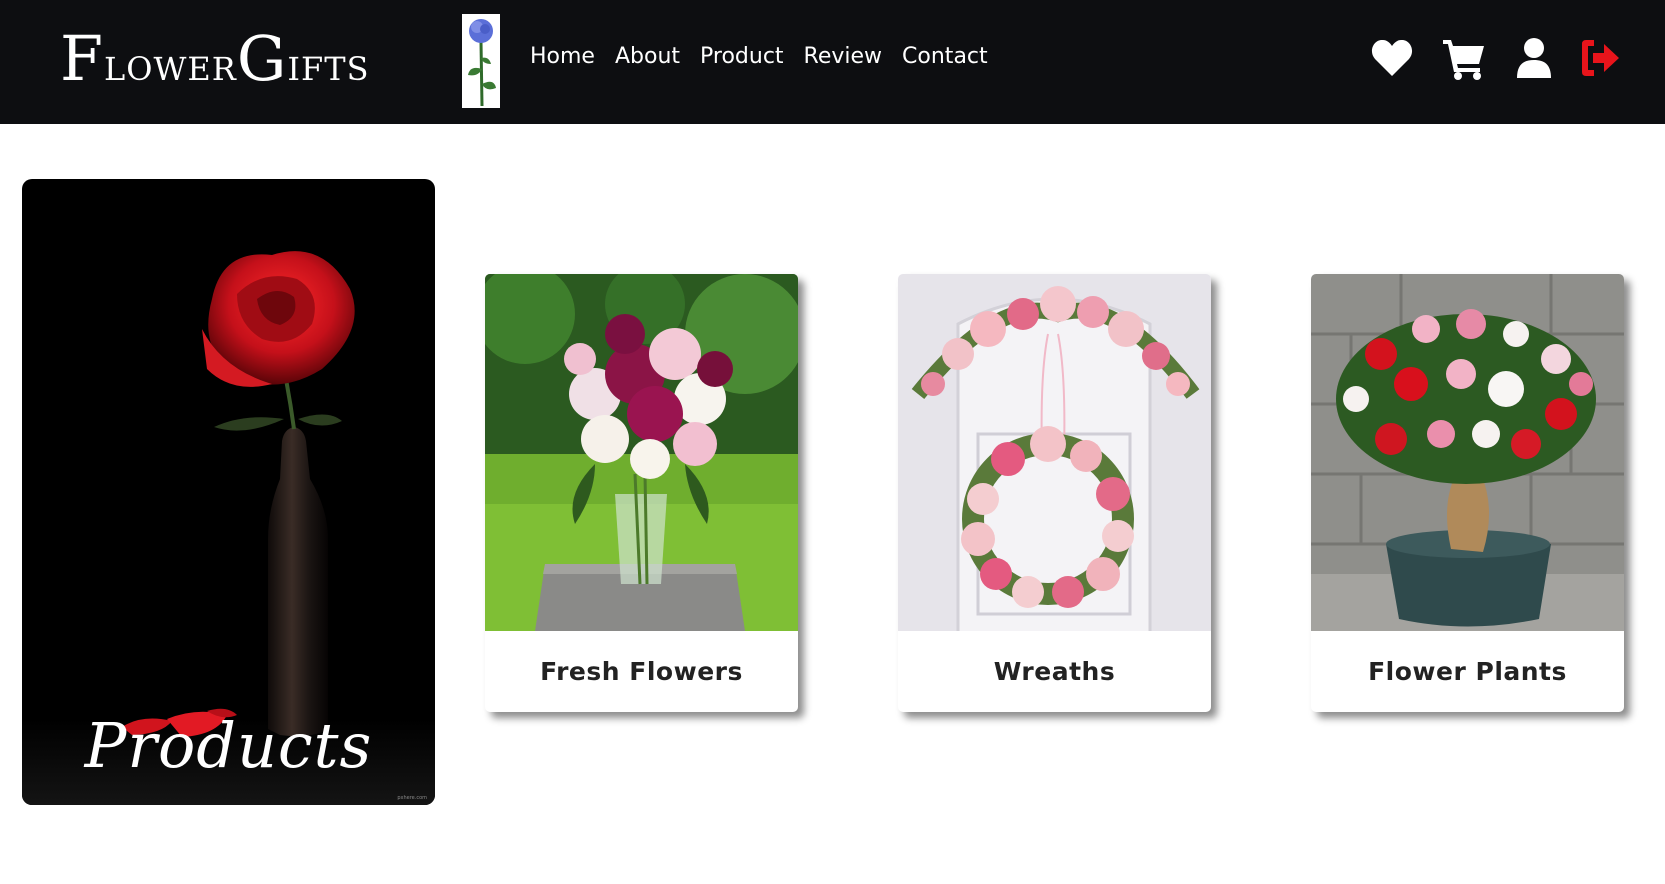  What do you see at coordinates (1054, 452) in the screenshot?
I see `wreaths-image` at bounding box center [1054, 452].